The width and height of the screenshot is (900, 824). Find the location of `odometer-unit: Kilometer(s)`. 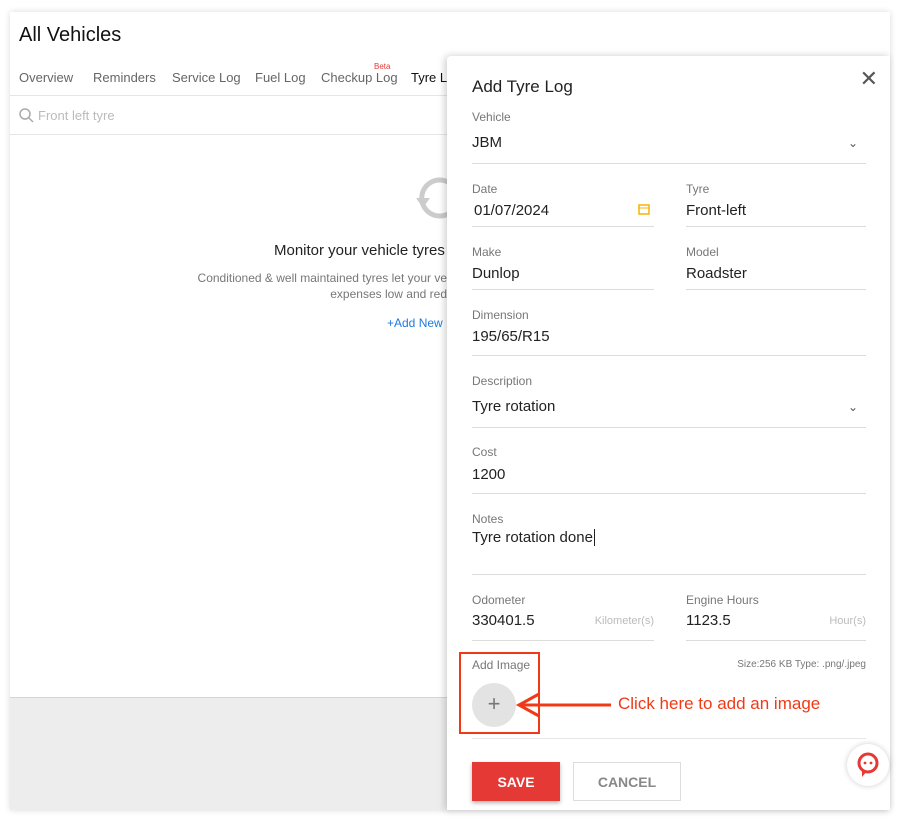

odometer-unit: Kilometer(s) is located at coordinates (624, 621).